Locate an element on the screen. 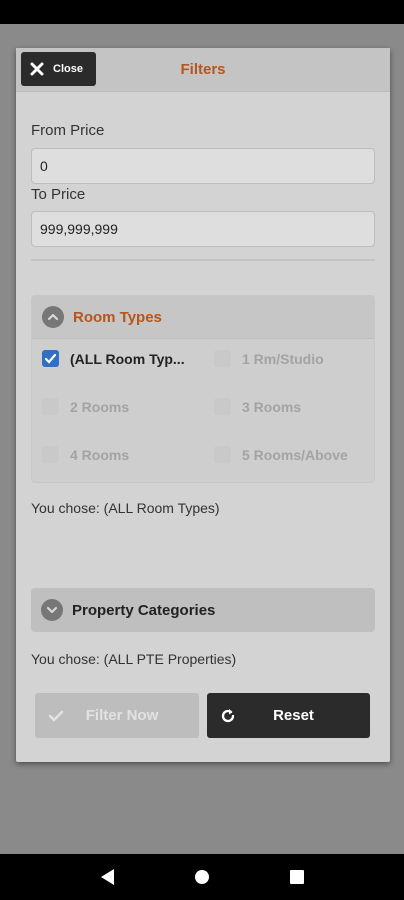 This screenshot has height=900, width=404. property-categories-header: Property Categories is located at coordinates (203, 610).